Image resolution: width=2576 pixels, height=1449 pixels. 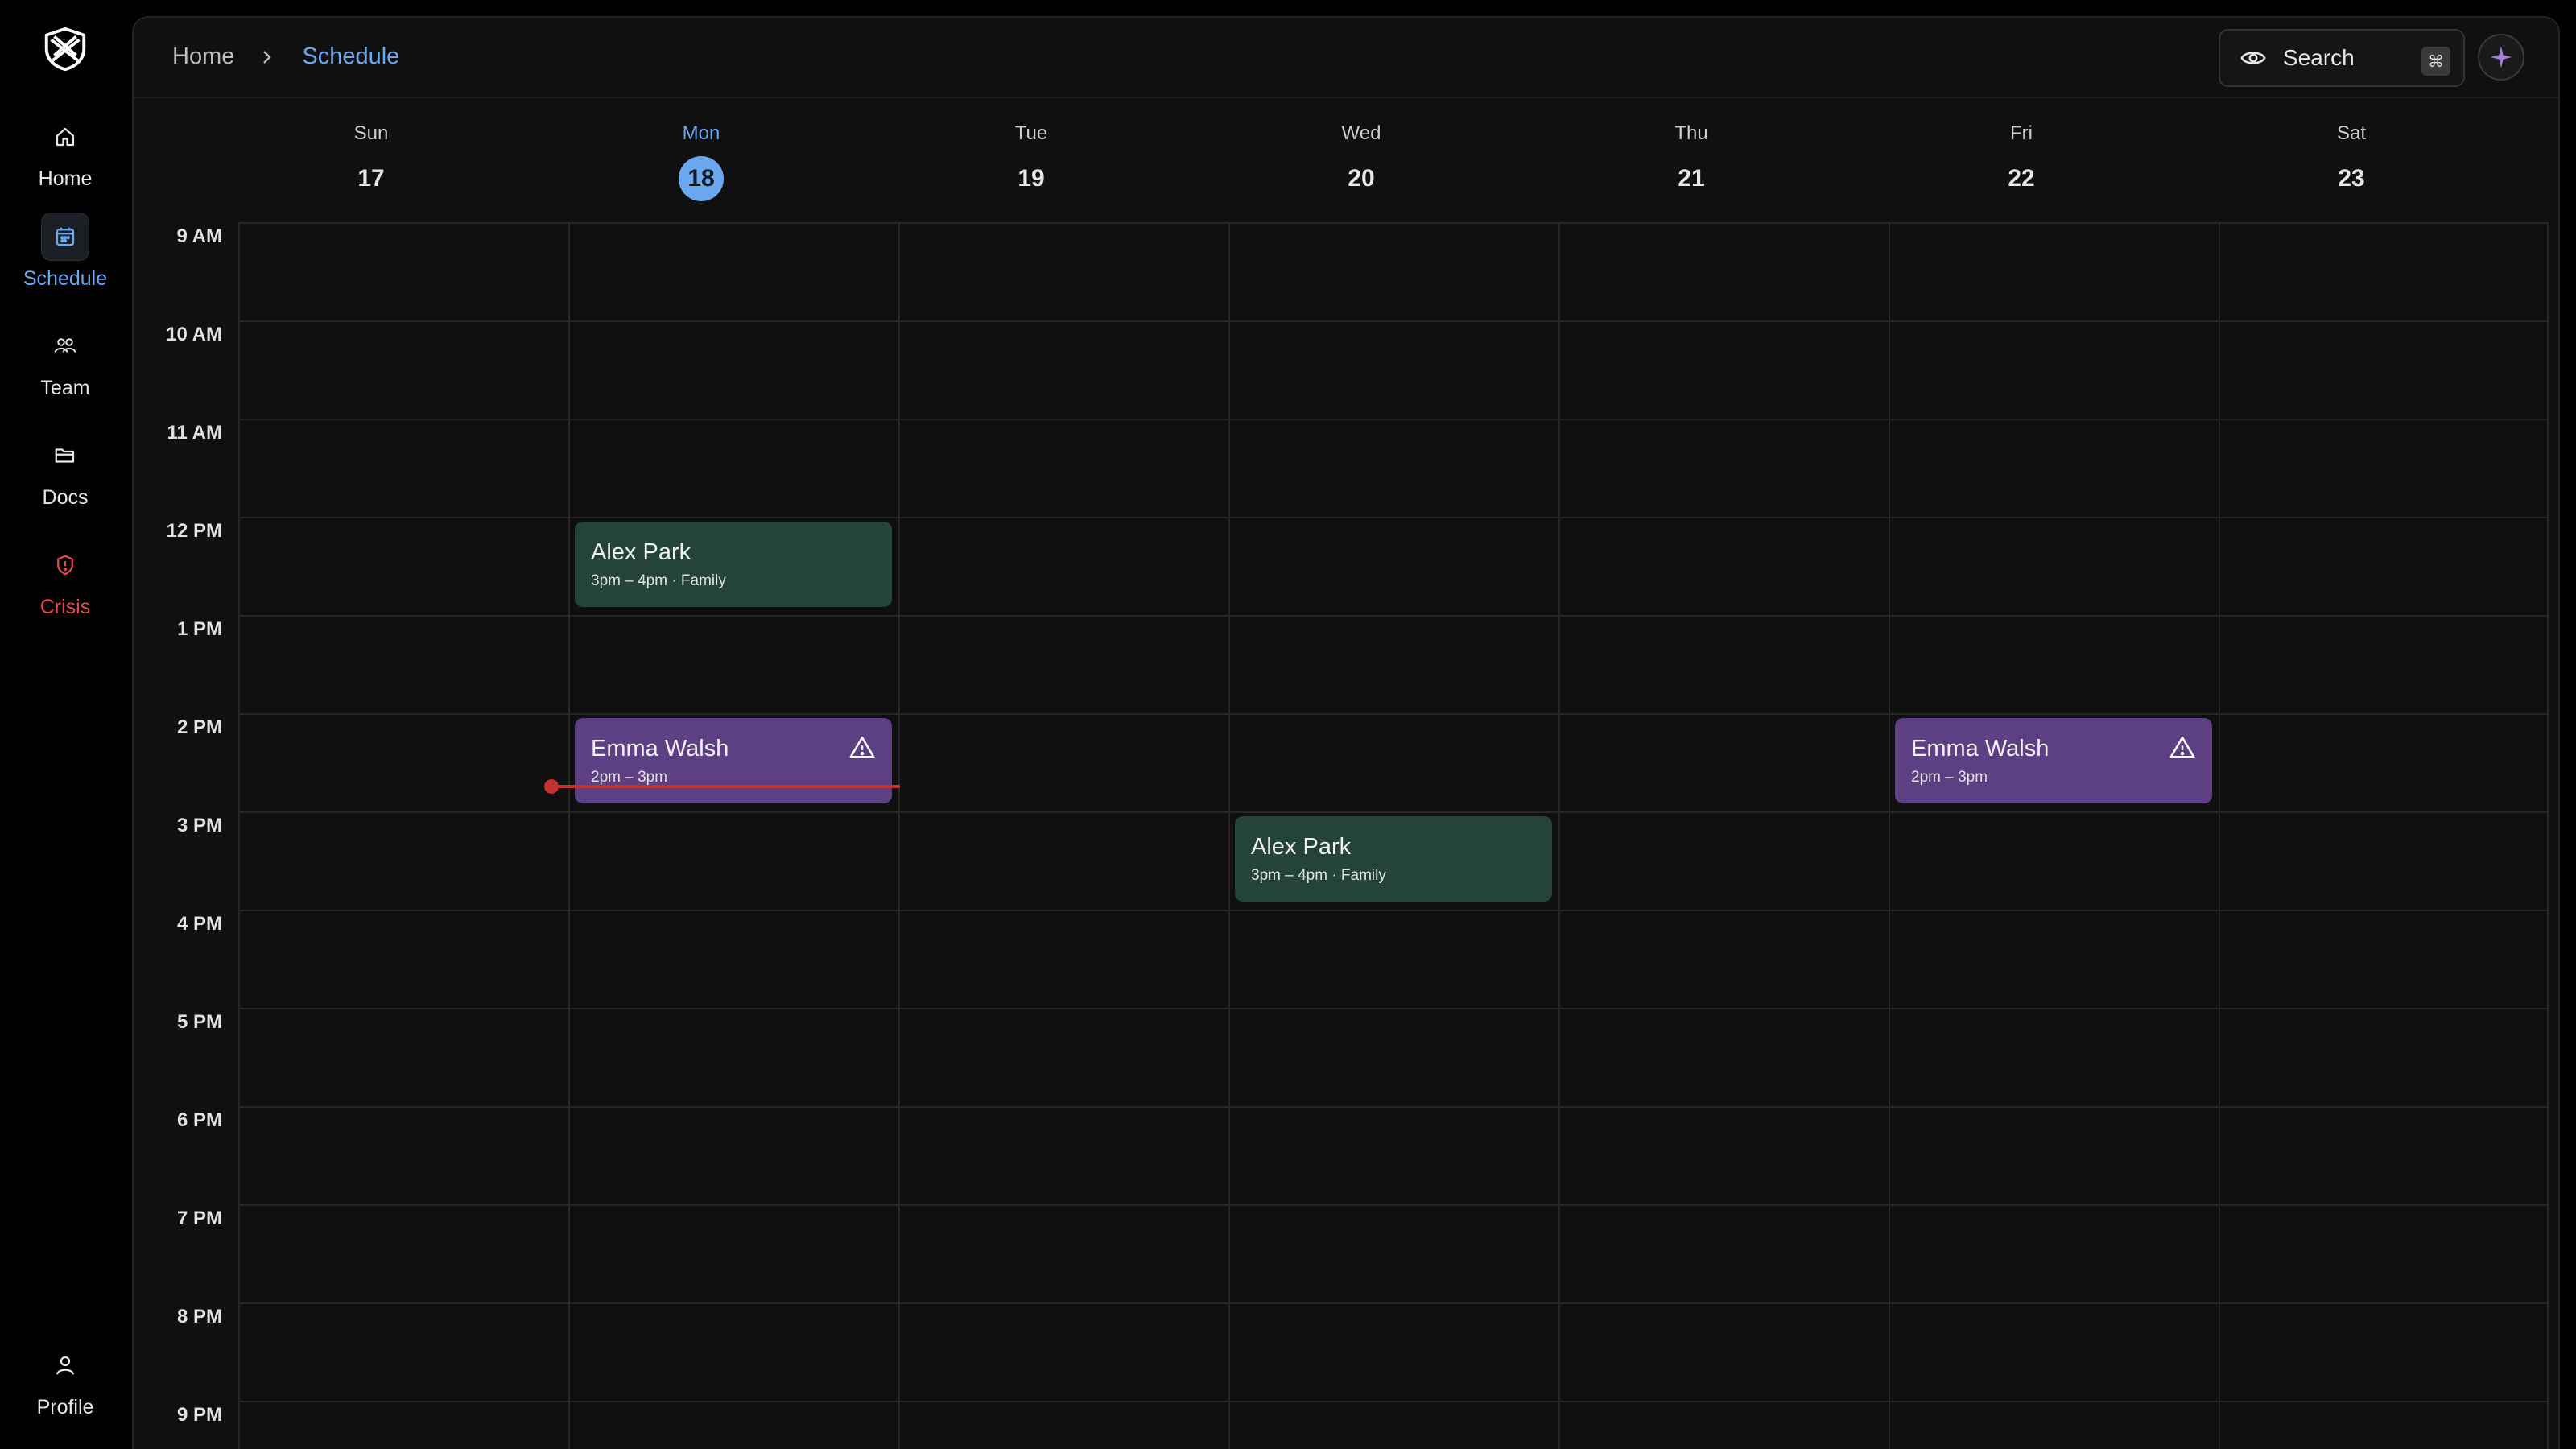 I want to click on sidebar: Home Schedule Team Docs Crisis Profile, so click(x=65, y=724).